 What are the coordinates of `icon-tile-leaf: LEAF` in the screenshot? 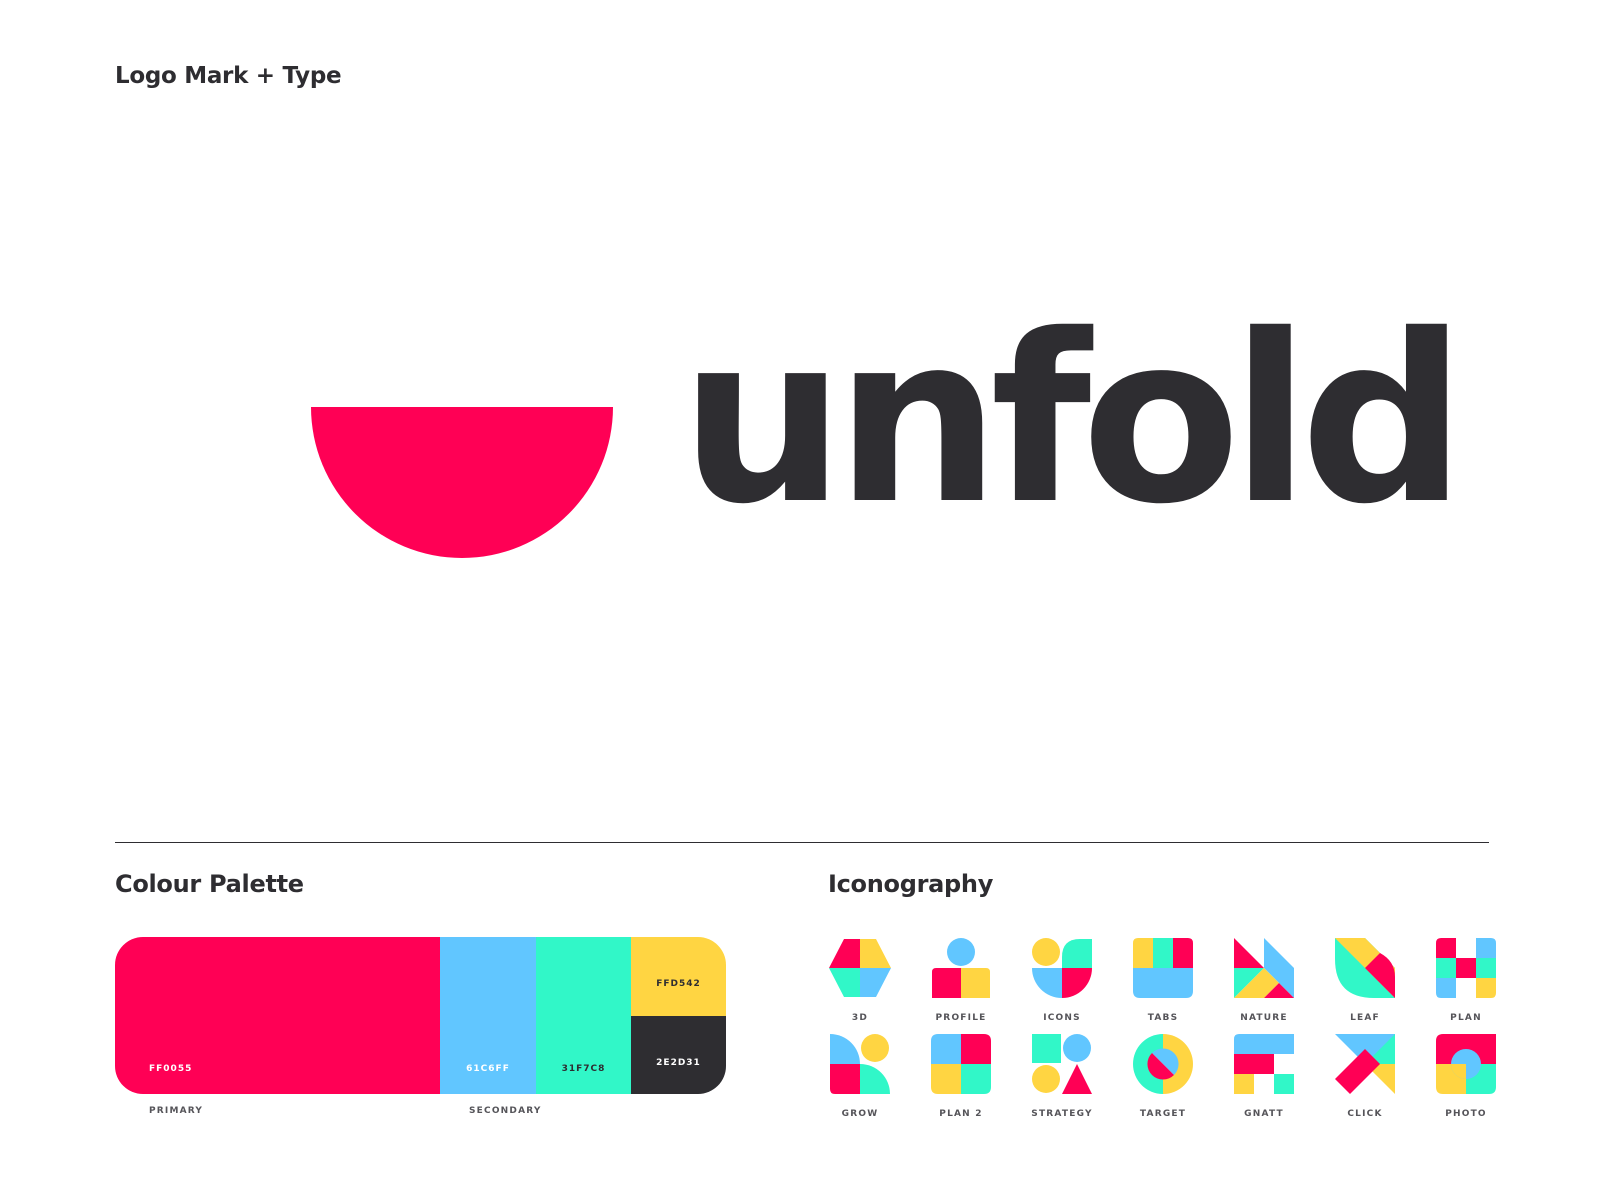 It's located at (1365, 980).